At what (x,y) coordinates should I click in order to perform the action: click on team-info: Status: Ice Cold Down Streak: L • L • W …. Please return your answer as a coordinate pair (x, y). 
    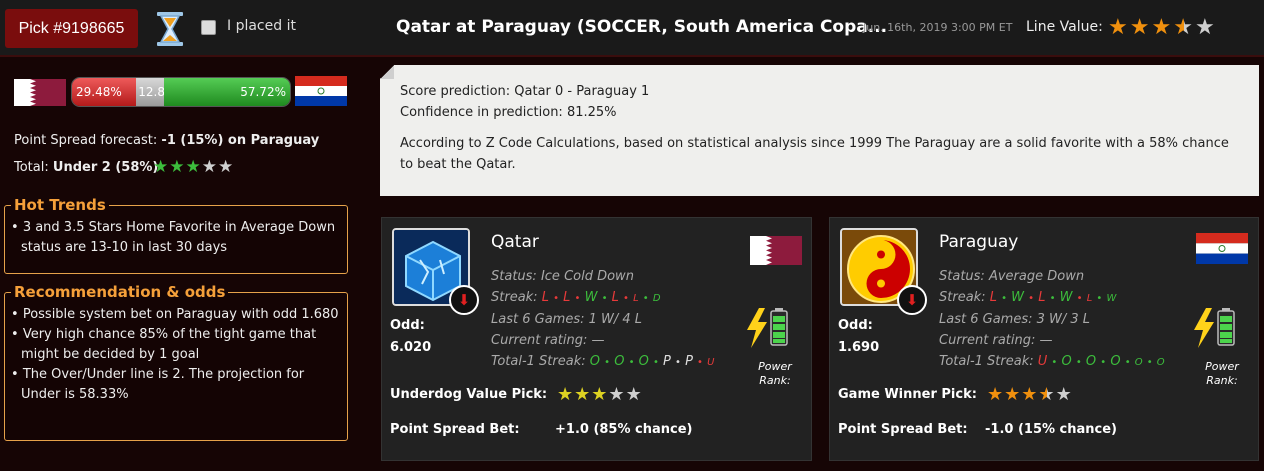
    Looking at the image, I should click on (603, 319).